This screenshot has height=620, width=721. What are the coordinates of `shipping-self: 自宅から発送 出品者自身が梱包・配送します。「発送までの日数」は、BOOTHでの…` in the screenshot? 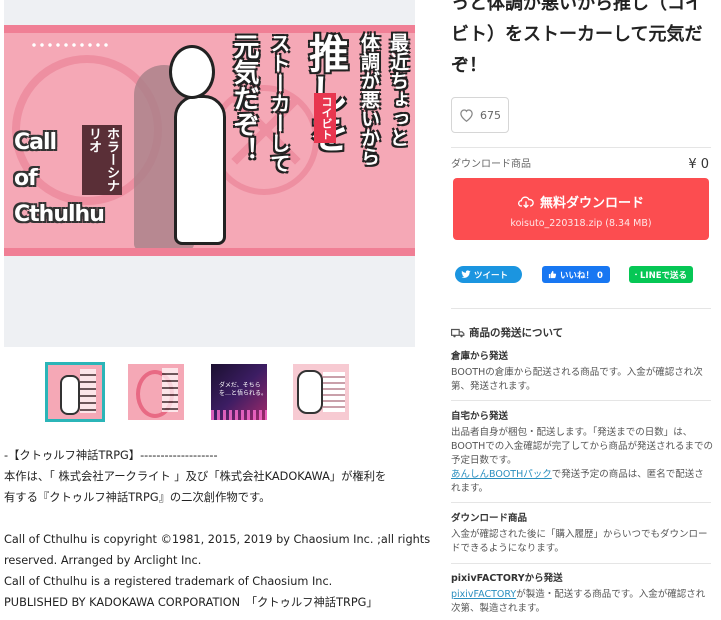 It's located at (582, 453).